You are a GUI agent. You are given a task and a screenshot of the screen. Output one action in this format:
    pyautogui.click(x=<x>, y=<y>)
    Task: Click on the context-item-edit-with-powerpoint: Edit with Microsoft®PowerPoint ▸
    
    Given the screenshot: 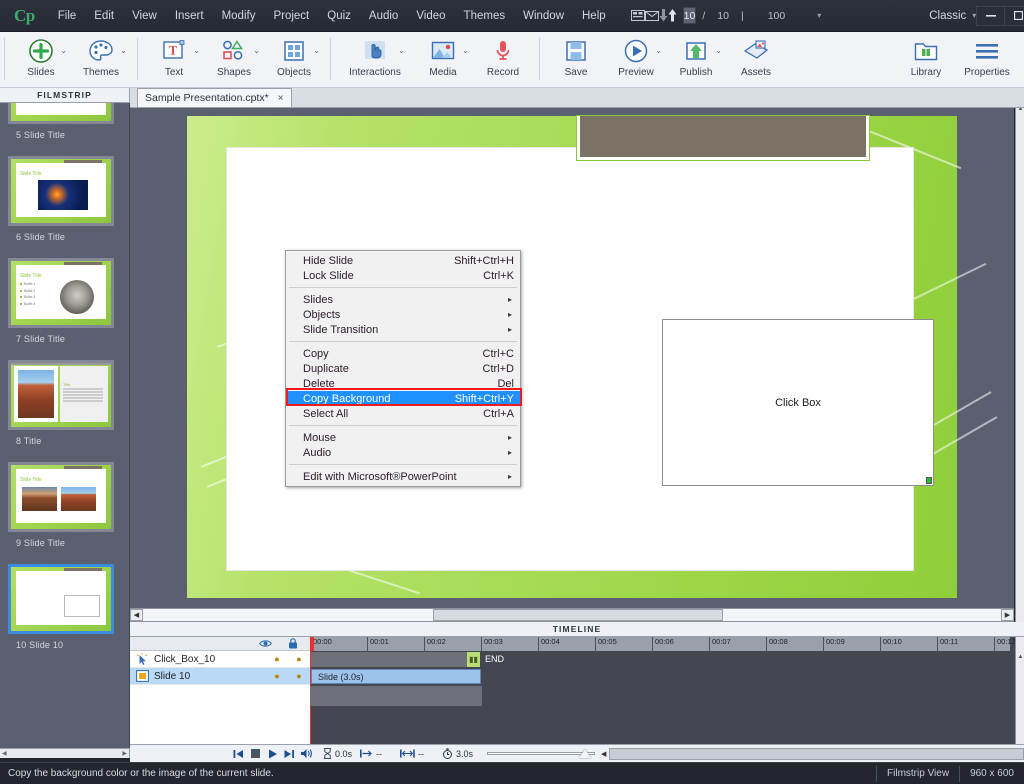 What is the action you would take?
    pyautogui.click(x=403, y=476)
    